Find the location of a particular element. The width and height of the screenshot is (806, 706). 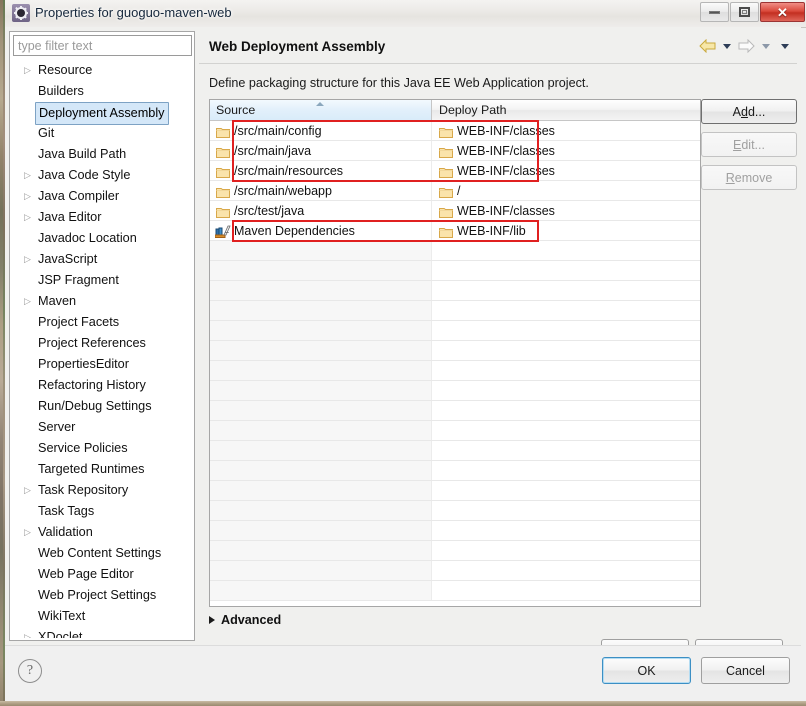

ok-button: OK is located at coordinates (646, 670).